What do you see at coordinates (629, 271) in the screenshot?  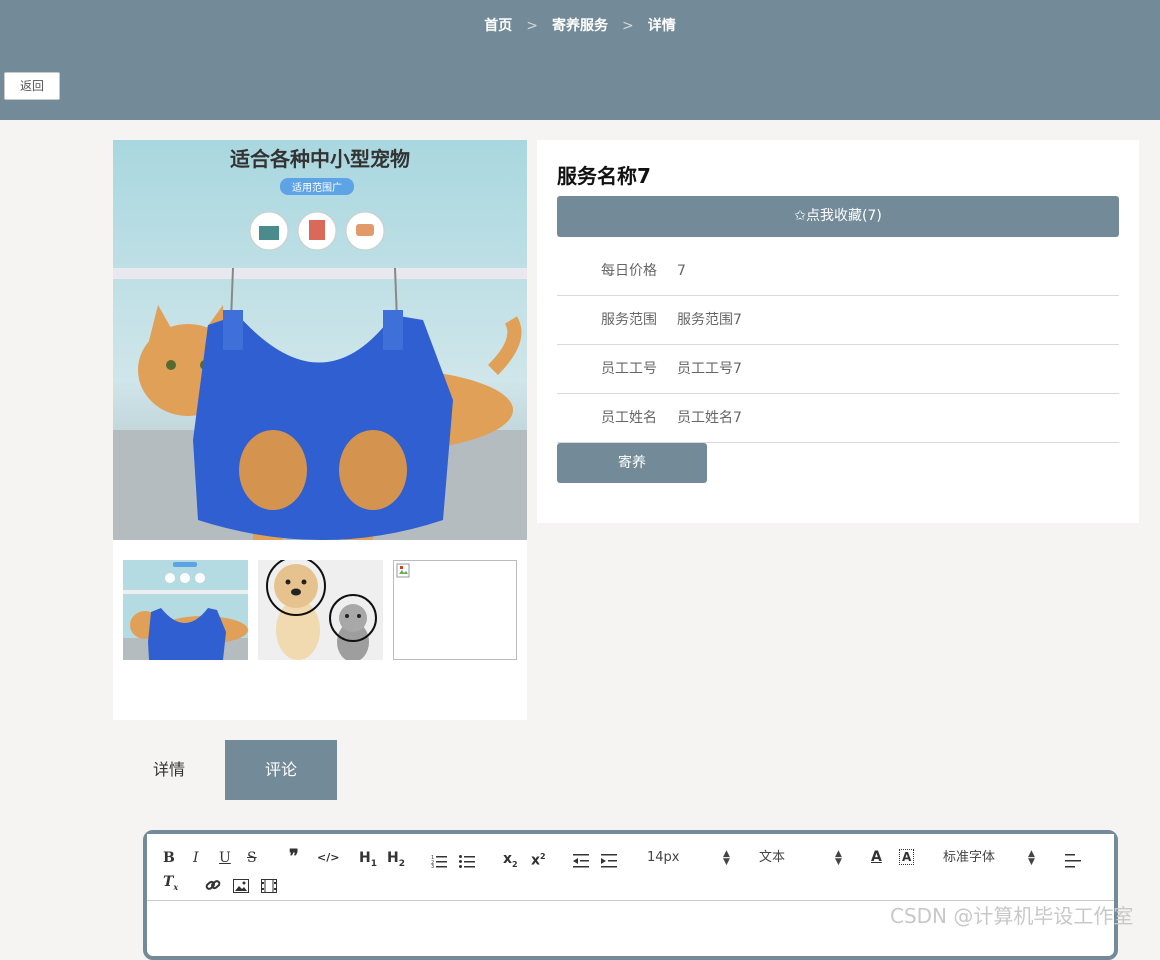 I see `field-label: 每日价格` at bounding box center [629, 271].